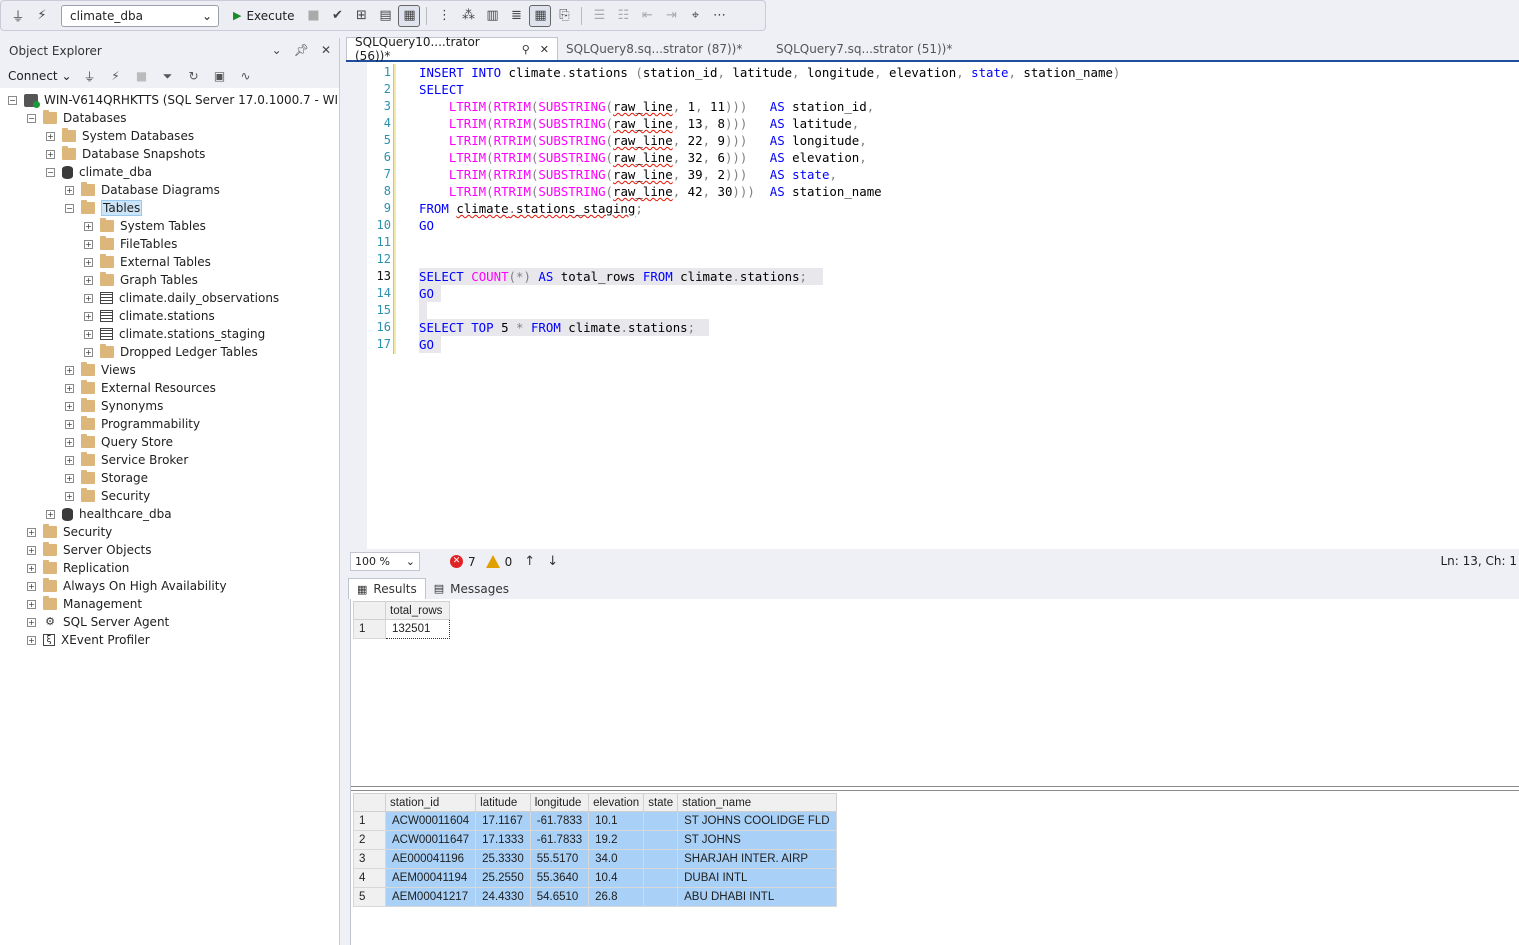 This screenshot has width=1519, height=945. I want to click on row-number: 5, so click(369, 897).